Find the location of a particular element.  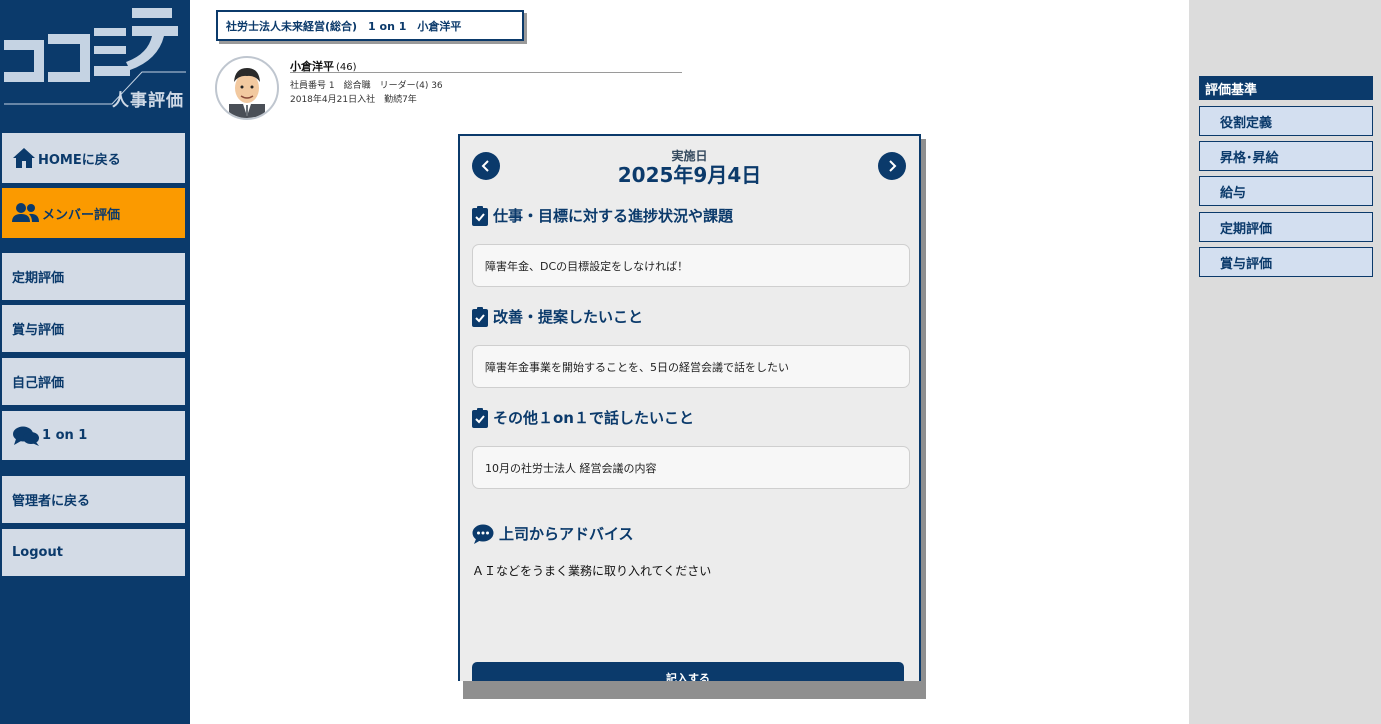

nav-logout-button: Logout is located at coordinates (93, 552).